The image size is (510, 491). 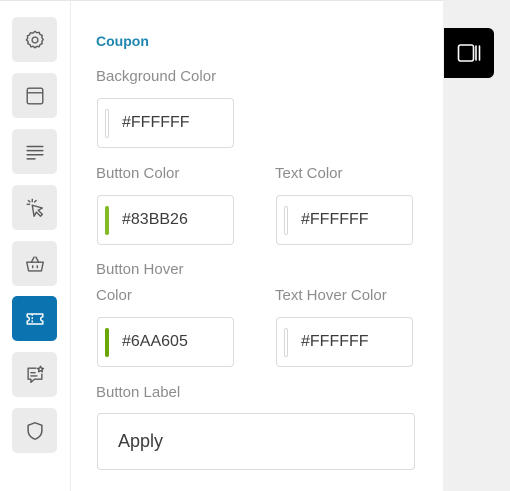 What do you see at coordinates (114, 295) in the screenshot?
I see `button-hover-color-label-line2: Color` at bounding box center [114, 295].